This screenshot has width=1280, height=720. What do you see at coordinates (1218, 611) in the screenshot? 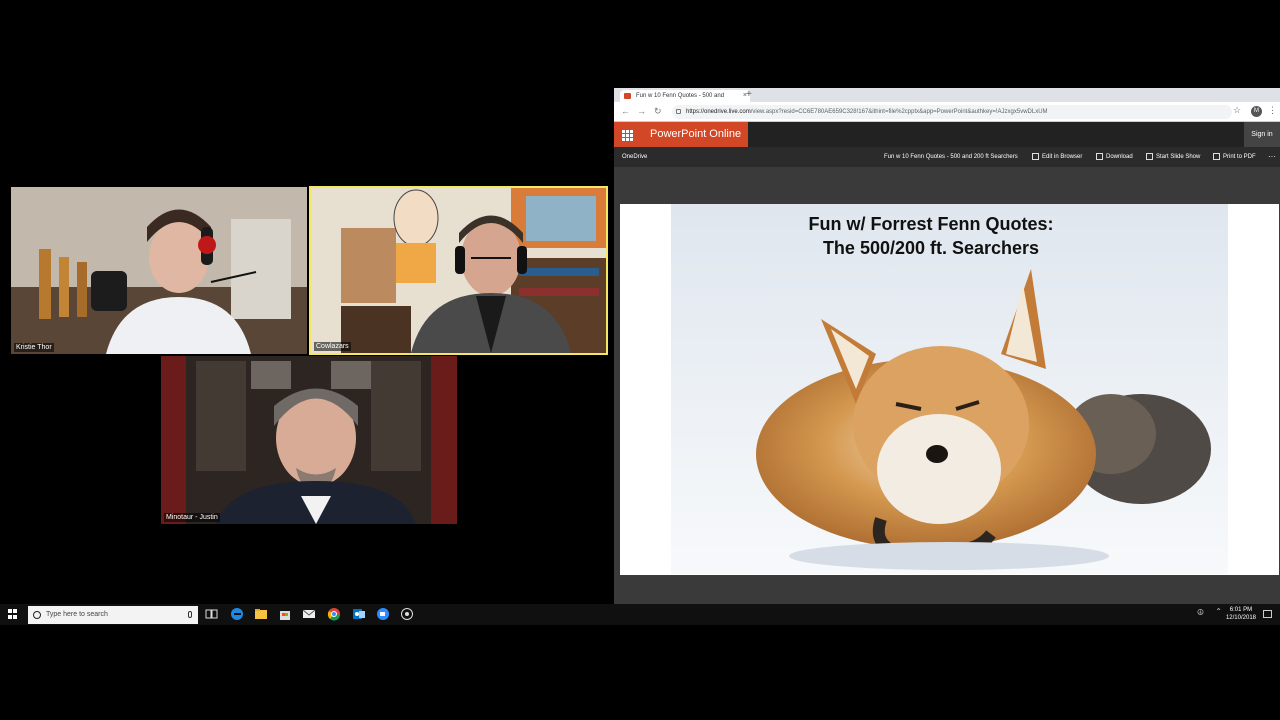
I see `chevron-up-icon: ⌃` at bounding box center [1218, 611].